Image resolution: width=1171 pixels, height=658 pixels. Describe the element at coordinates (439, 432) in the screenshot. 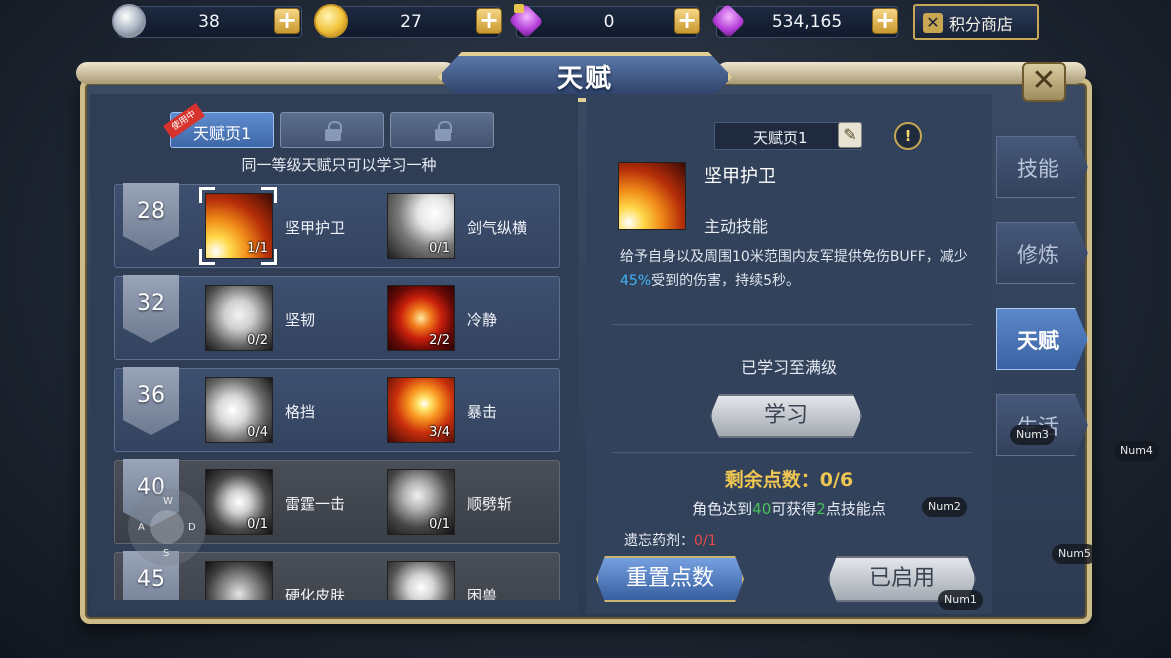

I see `skill-count: 3/4` at that location.